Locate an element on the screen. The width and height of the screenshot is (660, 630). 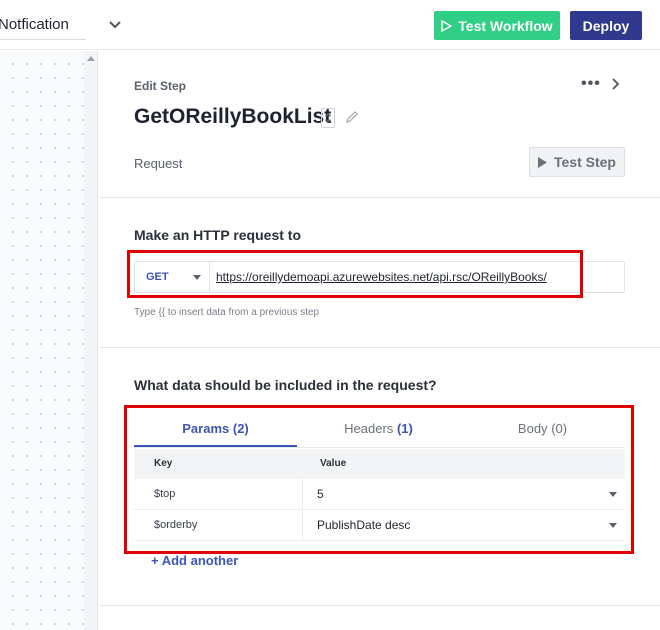
tab-label: Body is located at coordinates (532, 428).